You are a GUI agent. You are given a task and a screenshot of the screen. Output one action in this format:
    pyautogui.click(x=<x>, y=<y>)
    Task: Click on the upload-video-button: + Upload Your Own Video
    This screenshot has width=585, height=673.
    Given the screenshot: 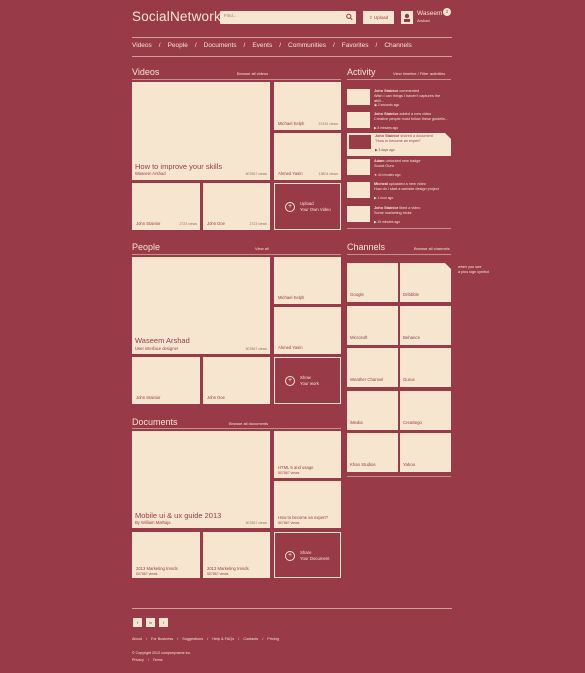 What is the action you would take?
    pyautogui.click(x=307, y=206)
    